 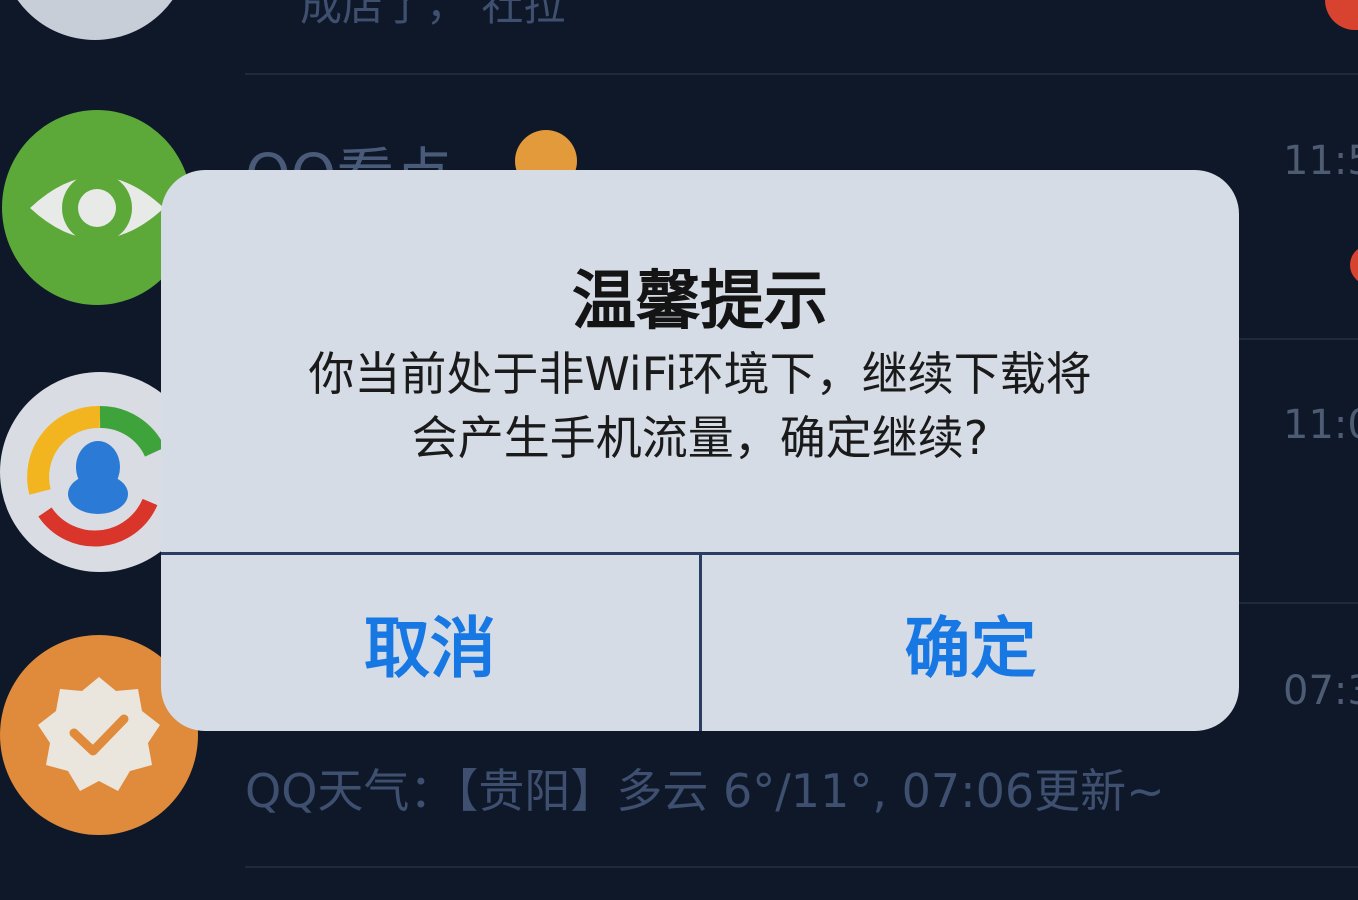 I want to click on row4-preview: QQ天气：【贵阳】多云 6°/11°, 07:06更新~, so click(x=705, y=791).